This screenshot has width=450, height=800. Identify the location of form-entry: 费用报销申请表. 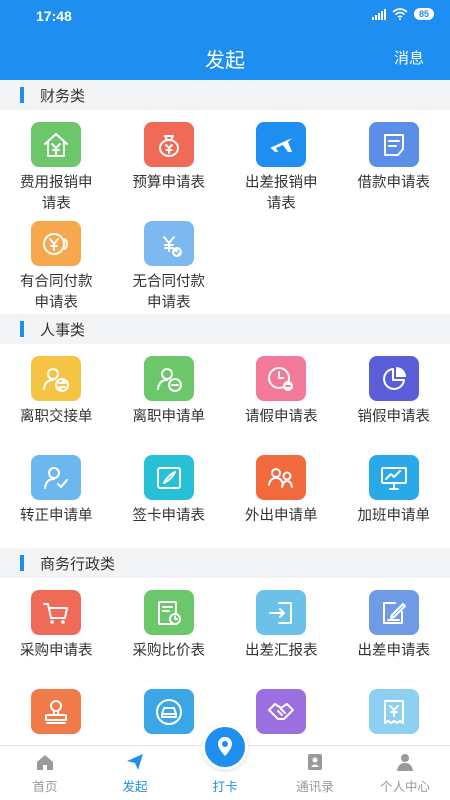
(56, 165).